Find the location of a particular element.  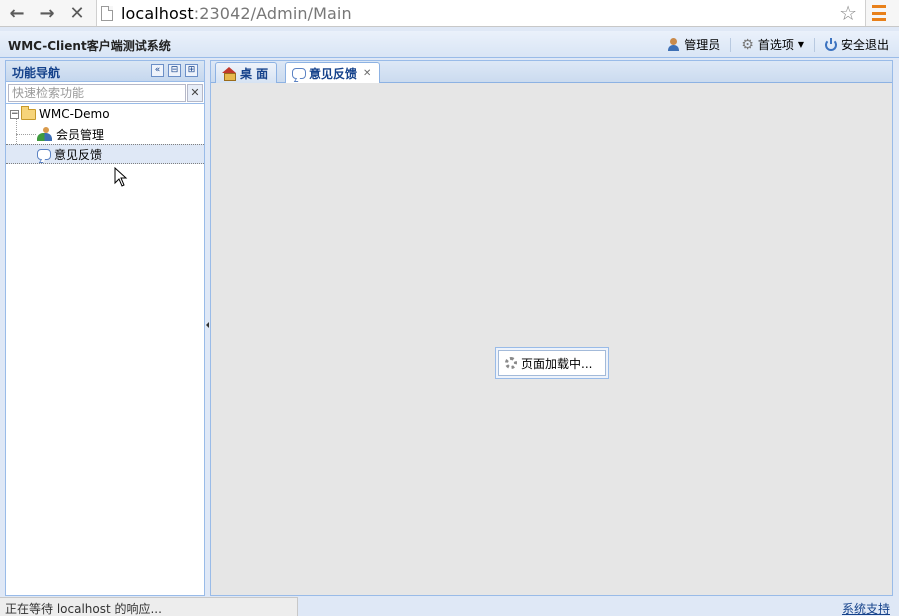

folder-icon is located at coordinates (28, 112).